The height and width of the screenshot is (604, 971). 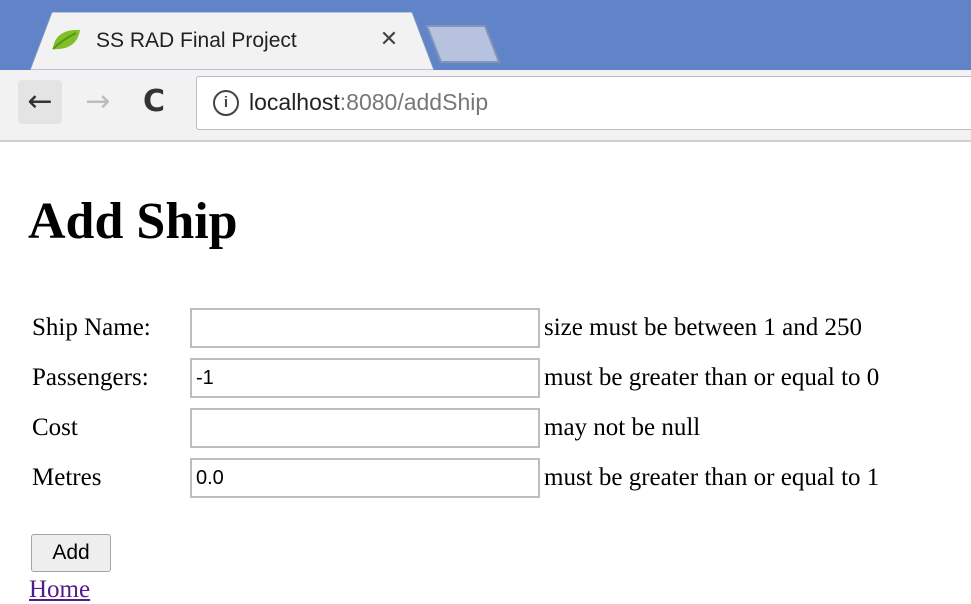 I want to click on add-button: Add, so click(x=71, y=553).